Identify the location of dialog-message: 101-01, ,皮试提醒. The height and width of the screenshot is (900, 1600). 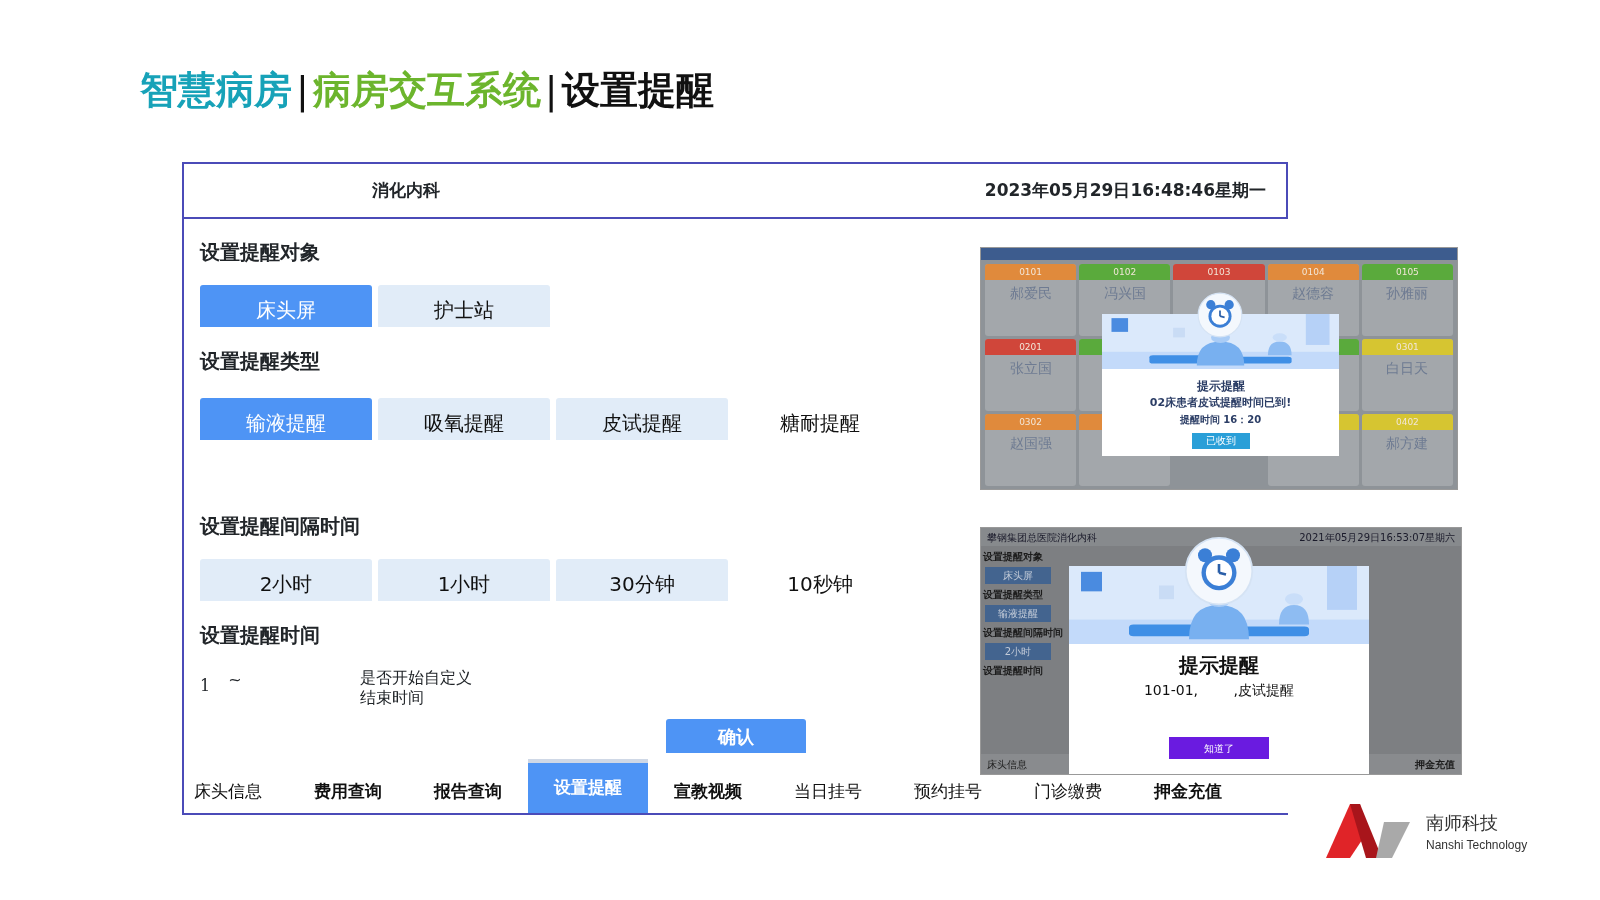
(1219, 690).